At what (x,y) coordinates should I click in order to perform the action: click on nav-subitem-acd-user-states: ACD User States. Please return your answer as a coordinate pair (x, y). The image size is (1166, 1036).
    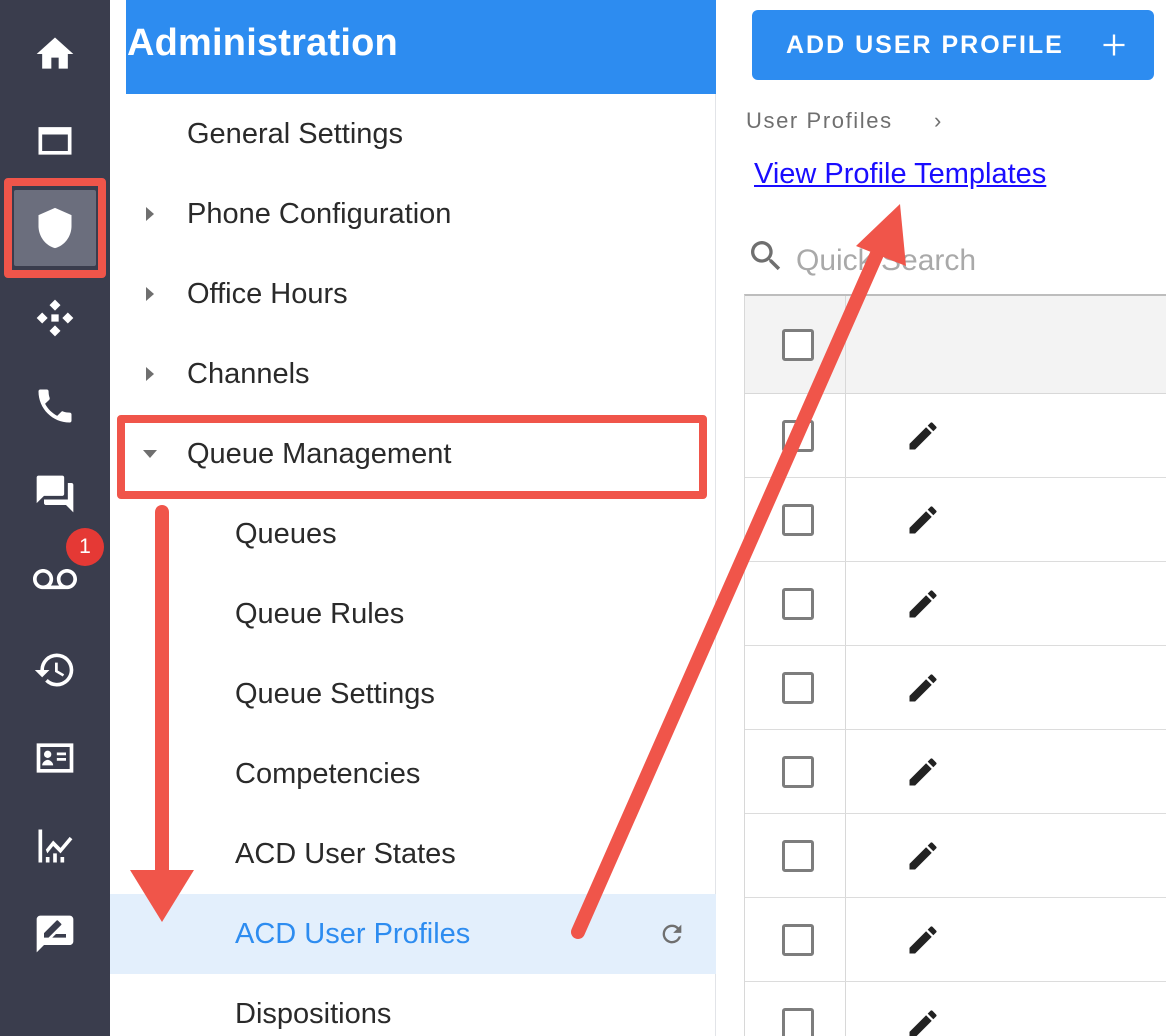
    Looking at the image, I should click on (413, 854).